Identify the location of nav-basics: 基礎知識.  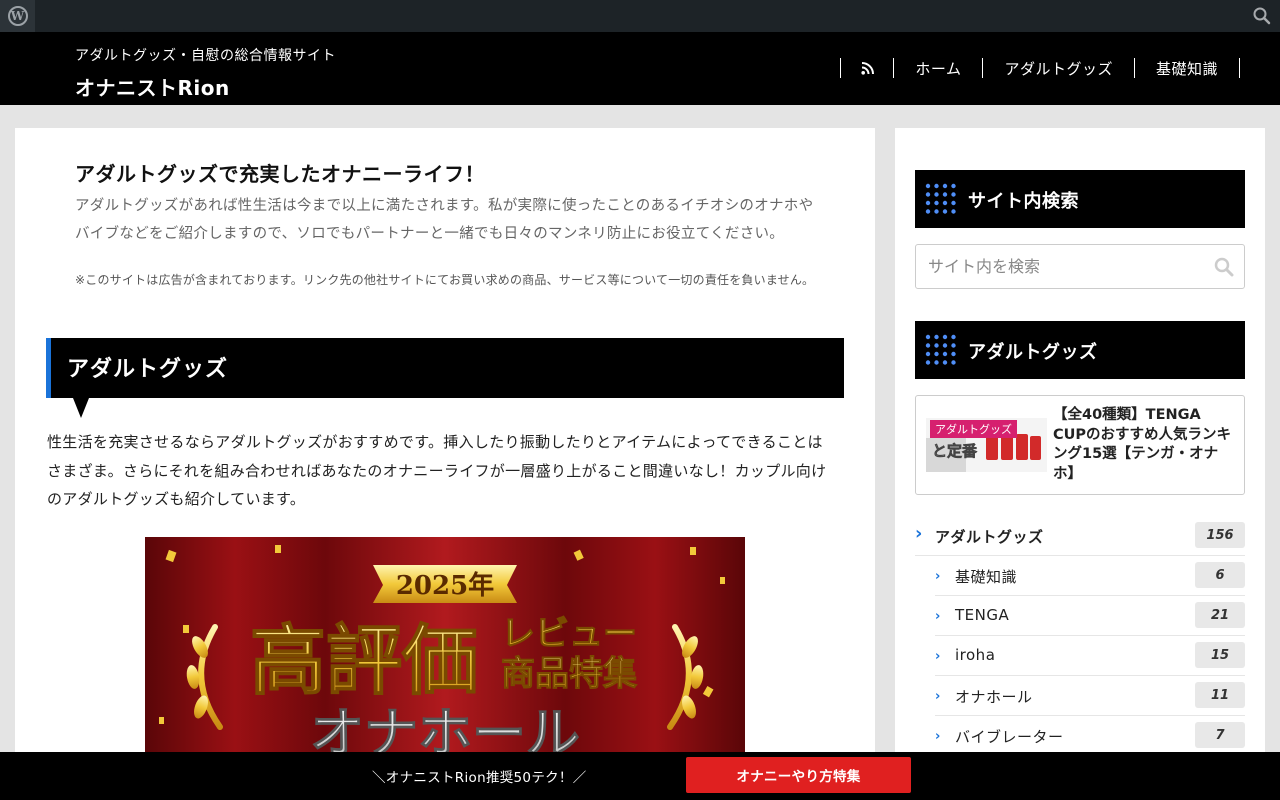
(1187, 68).